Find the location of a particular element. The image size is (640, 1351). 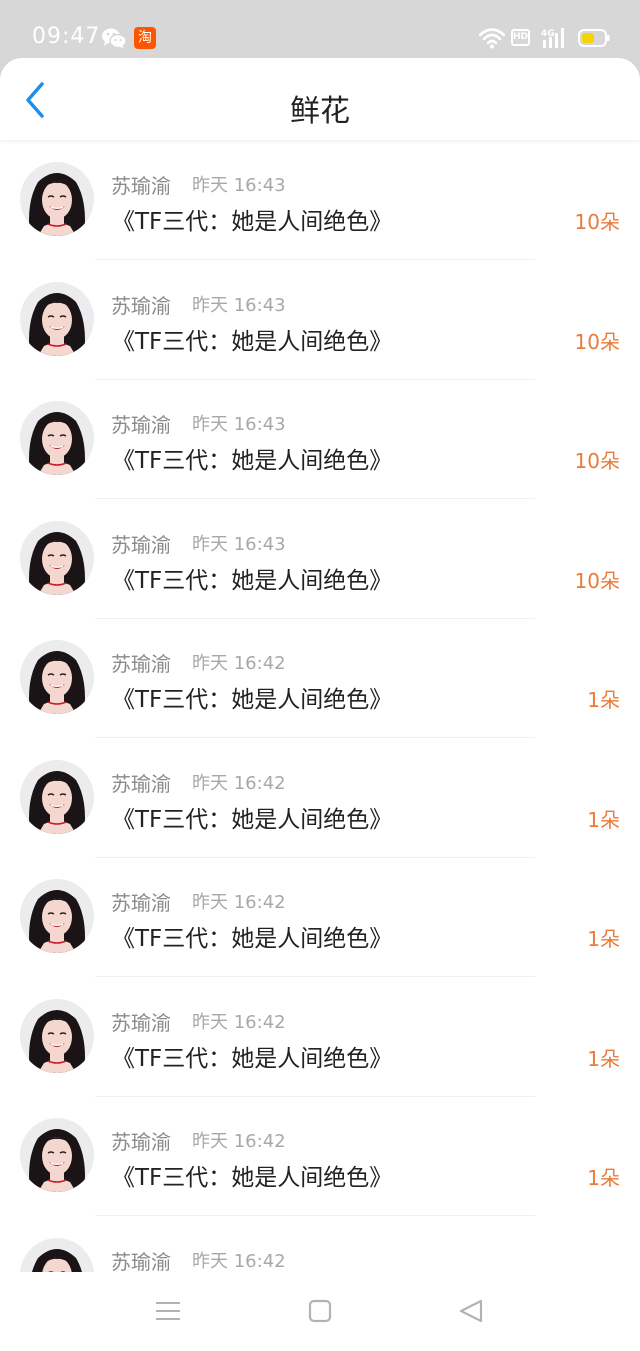

page-title: 鲜花 is located at coordinates (320, 111).